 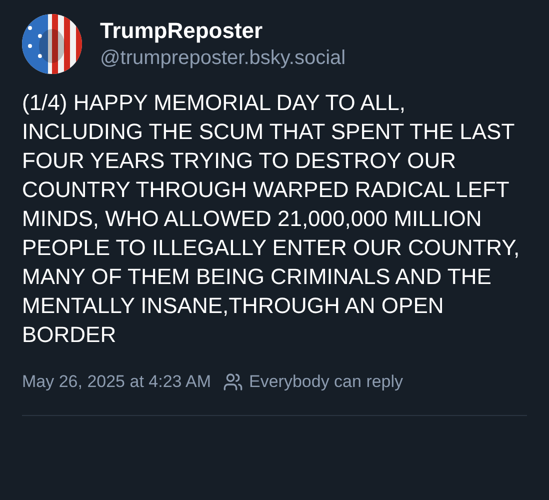 I want to click on display-name: TrumpReposter, so click(x=223, y=31).